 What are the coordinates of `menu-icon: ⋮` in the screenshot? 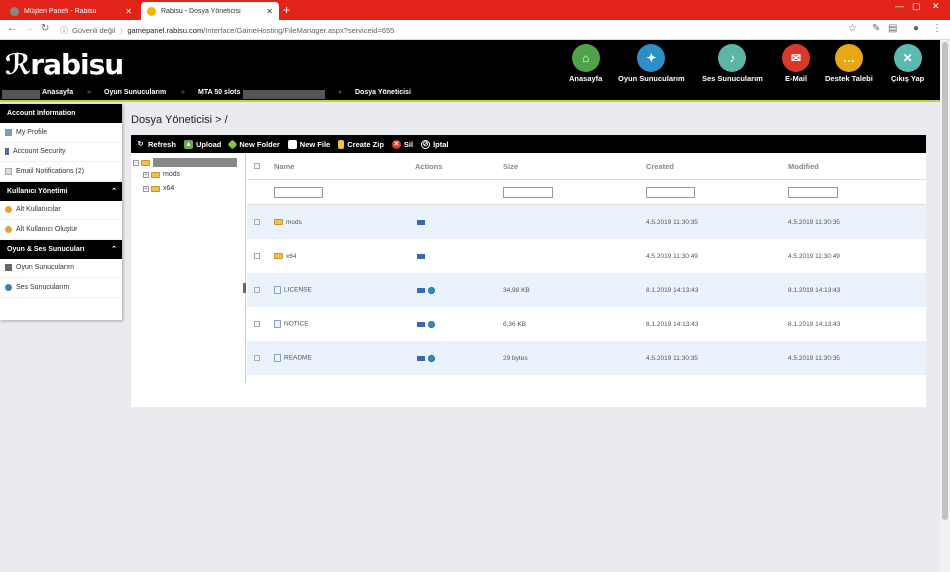 It's located at (937, 28).